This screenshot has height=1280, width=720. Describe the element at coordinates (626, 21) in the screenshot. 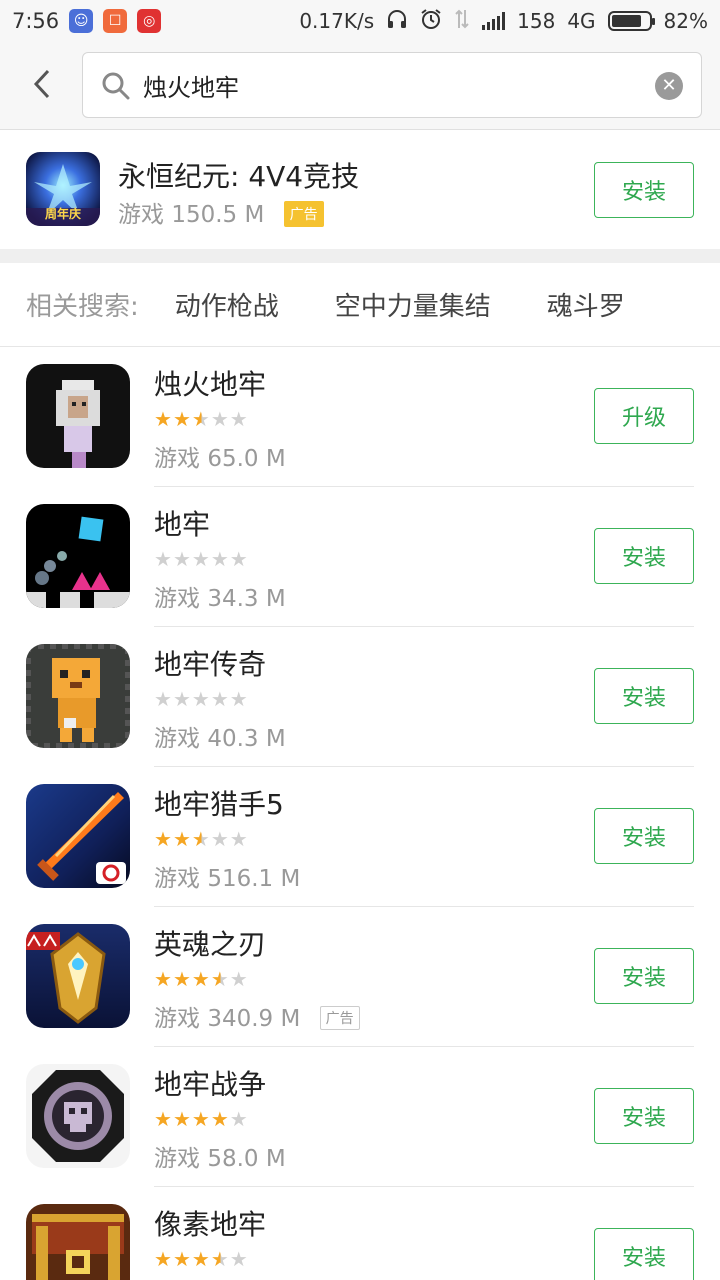

I see `battery-fill` at that location.